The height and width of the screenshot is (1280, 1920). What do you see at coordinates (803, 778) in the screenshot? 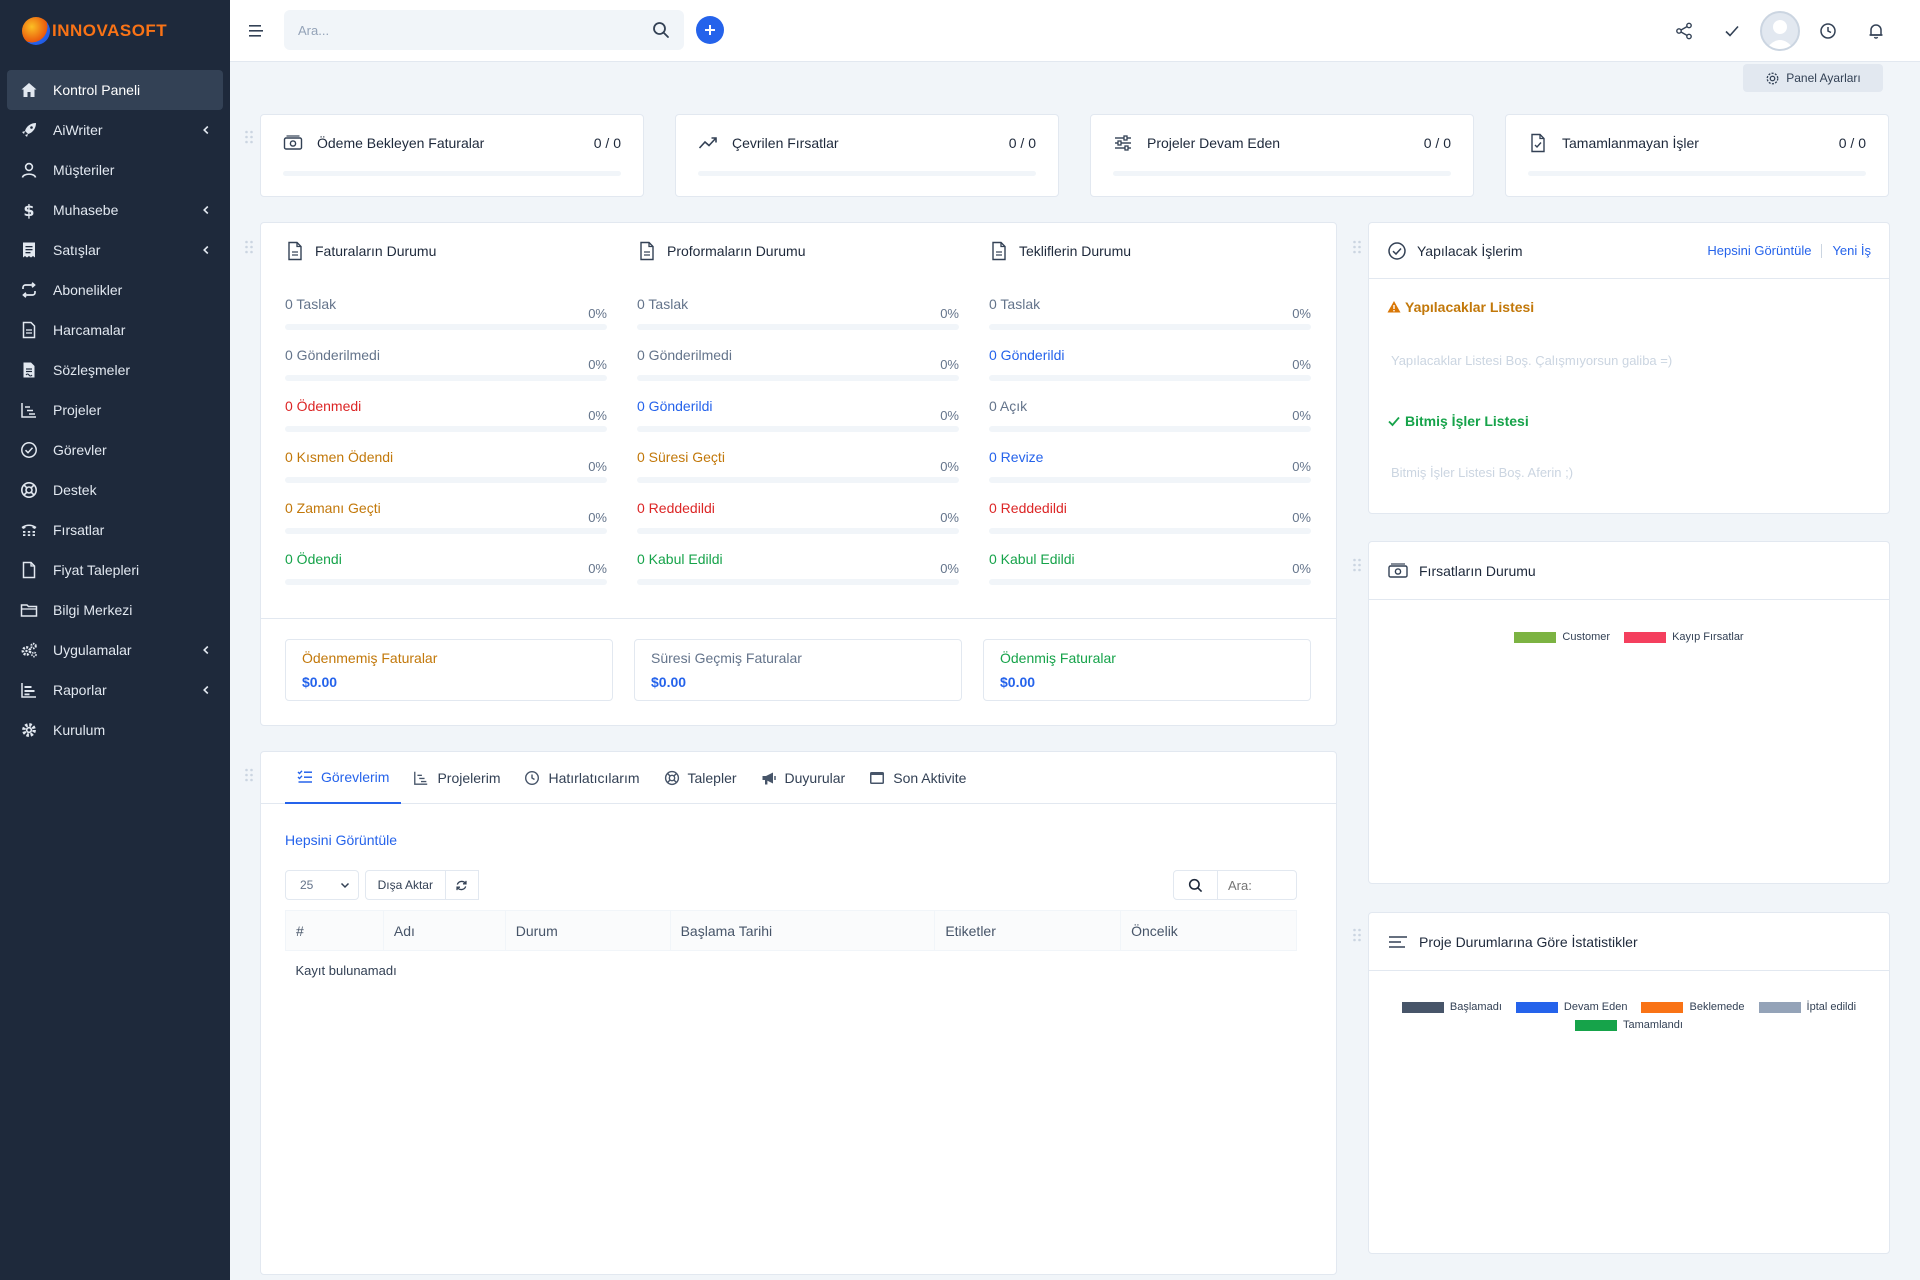
I see `tab-4: Duyurular` at bounding box center [803, 778].